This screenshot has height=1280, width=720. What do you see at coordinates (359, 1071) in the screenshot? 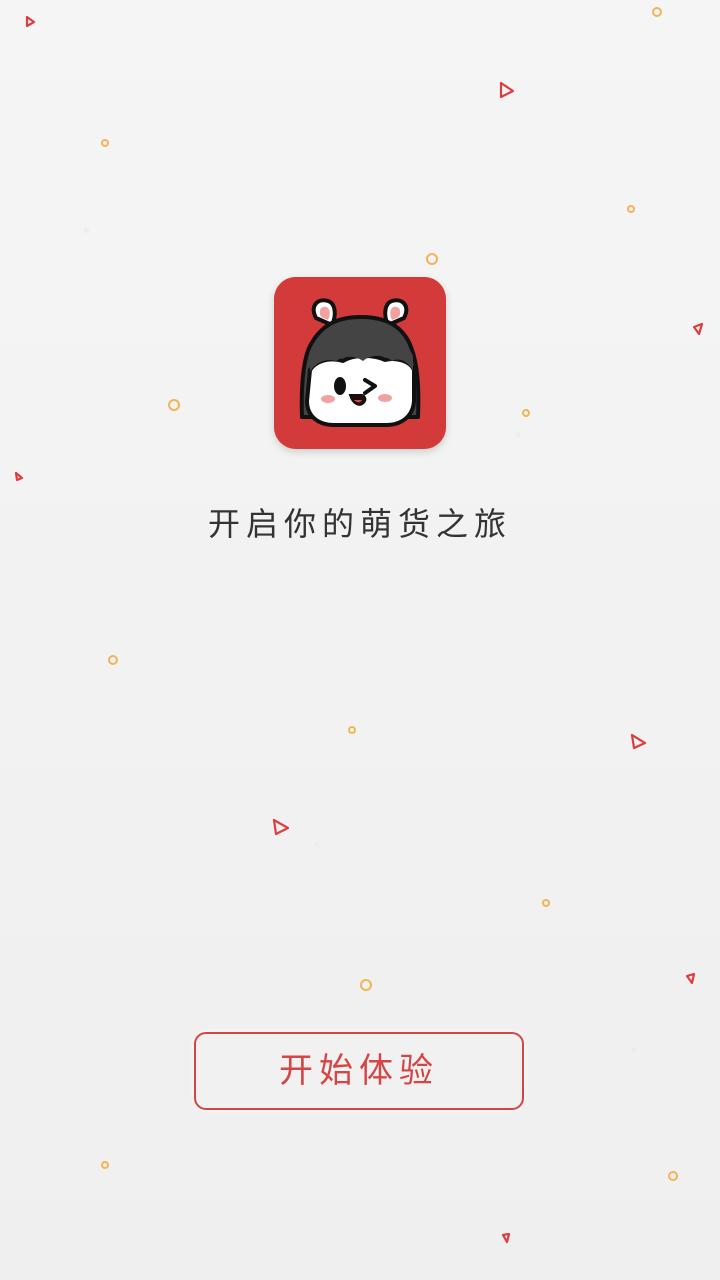
I see `start-experience-button: 开始体验` at bounding box center [359, 1071].